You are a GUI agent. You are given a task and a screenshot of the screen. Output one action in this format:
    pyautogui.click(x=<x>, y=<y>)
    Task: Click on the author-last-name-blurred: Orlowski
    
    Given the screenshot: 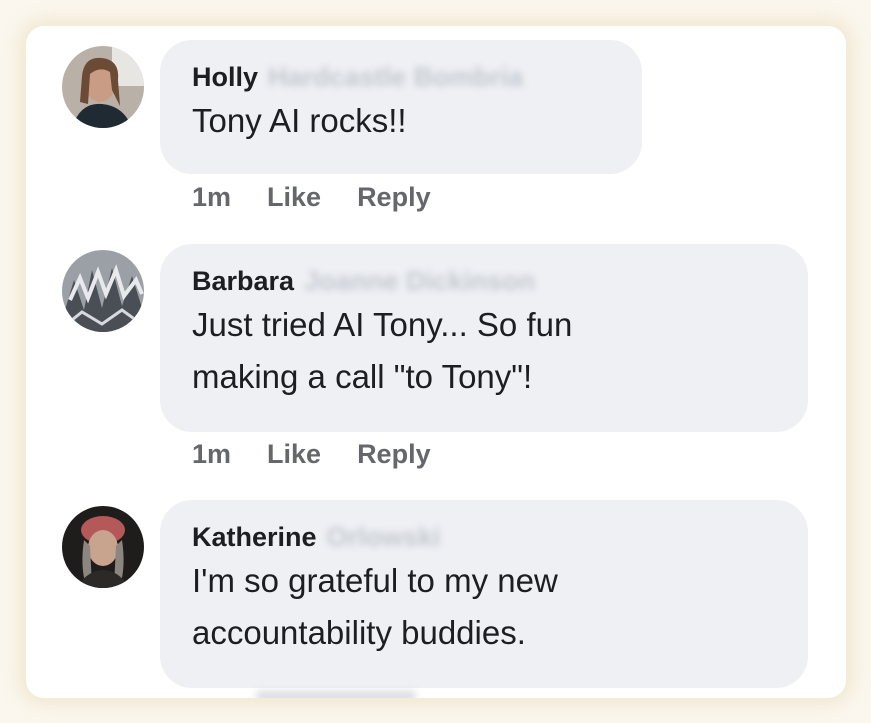 What is the action you would take?
    pyautogui.click(x=383, y=537)
    